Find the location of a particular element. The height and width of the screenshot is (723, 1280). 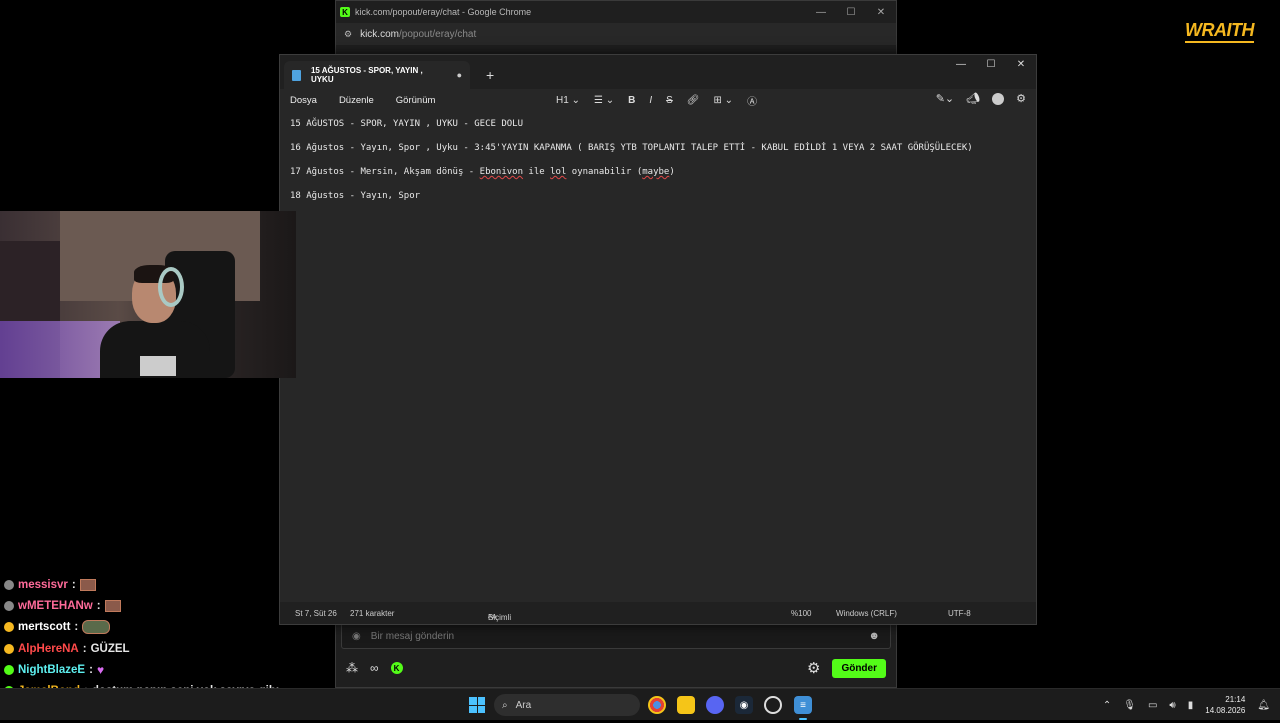

chat-message: NightBlazeE: ♥ is located at coordinates (149, 669).